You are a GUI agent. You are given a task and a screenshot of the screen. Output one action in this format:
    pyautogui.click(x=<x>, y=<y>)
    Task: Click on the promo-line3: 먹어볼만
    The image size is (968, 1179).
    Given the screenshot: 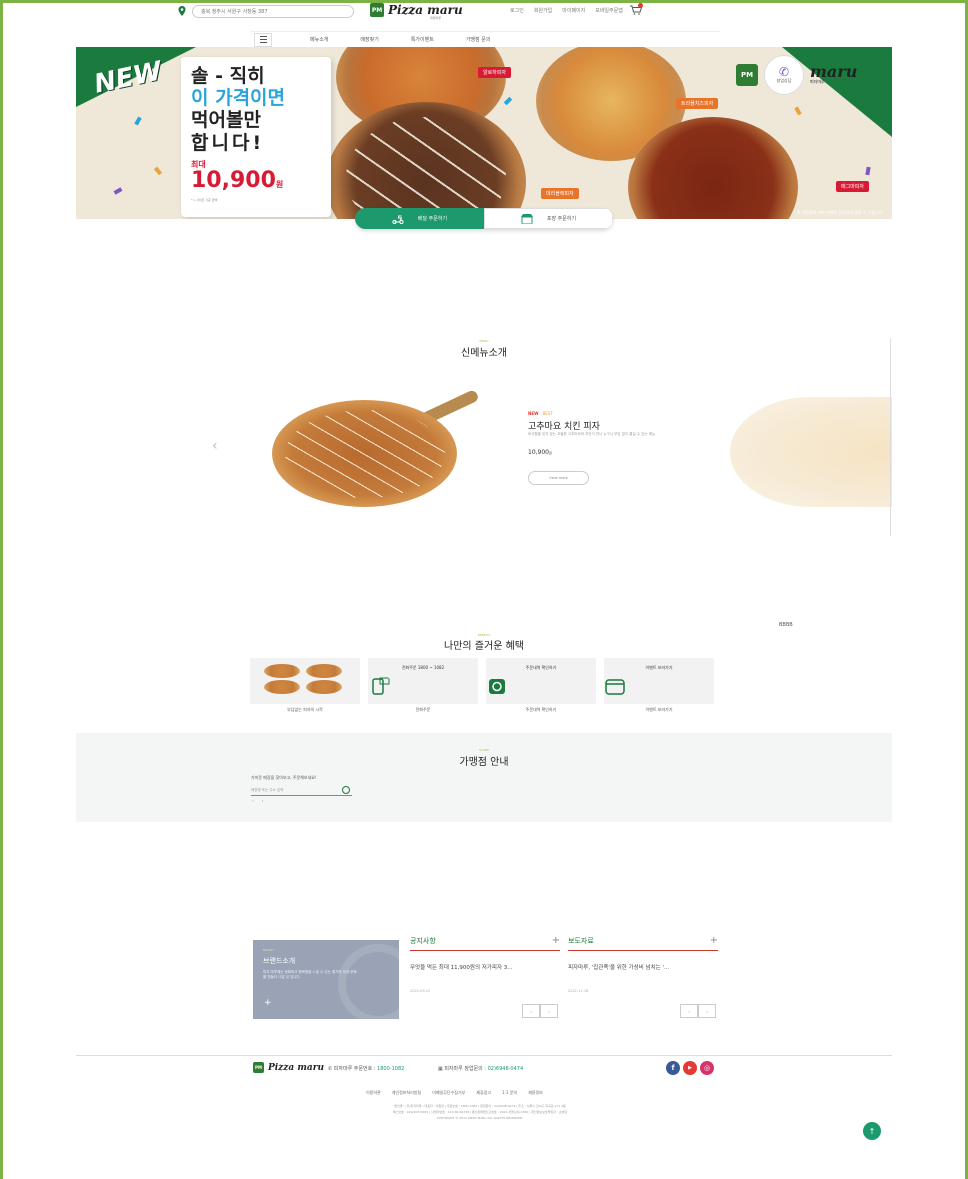 What is the action you would take?
    pyautogui.click(x=226, y=120)
    